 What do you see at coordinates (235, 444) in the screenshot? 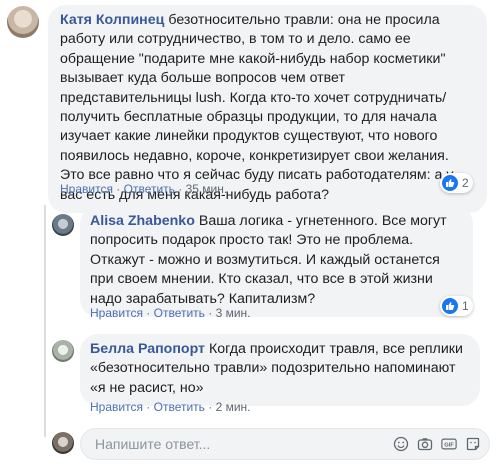
I see `reply-input` at bounding box center [235, 444].